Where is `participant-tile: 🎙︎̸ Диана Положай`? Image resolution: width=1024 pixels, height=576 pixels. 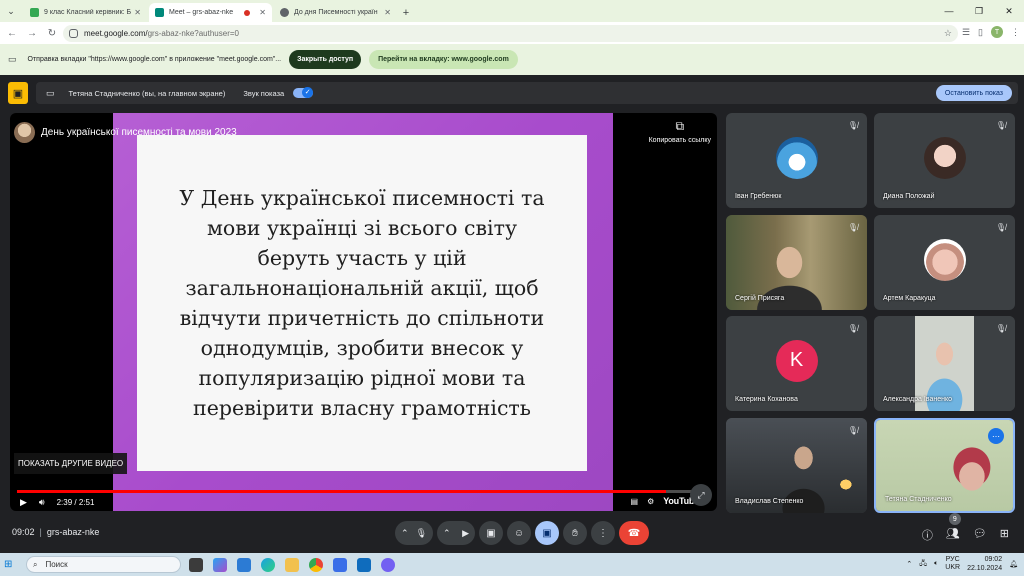
participant-tile: 🎙︎̸ Диана Положай is located at coordinates (944, 160).